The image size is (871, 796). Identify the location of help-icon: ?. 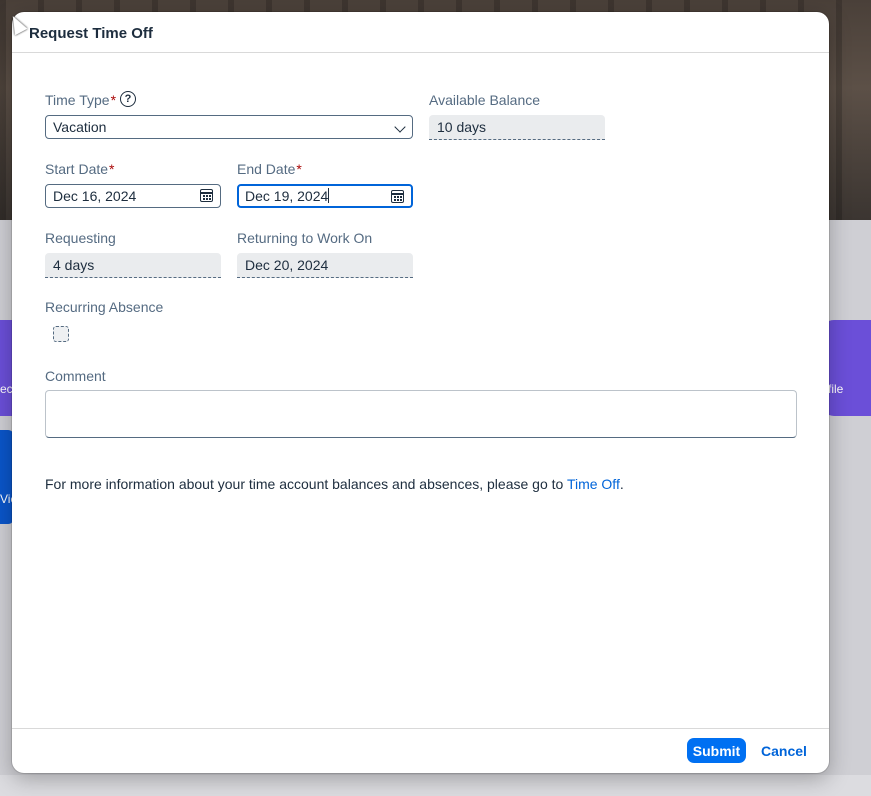
(128, 99).